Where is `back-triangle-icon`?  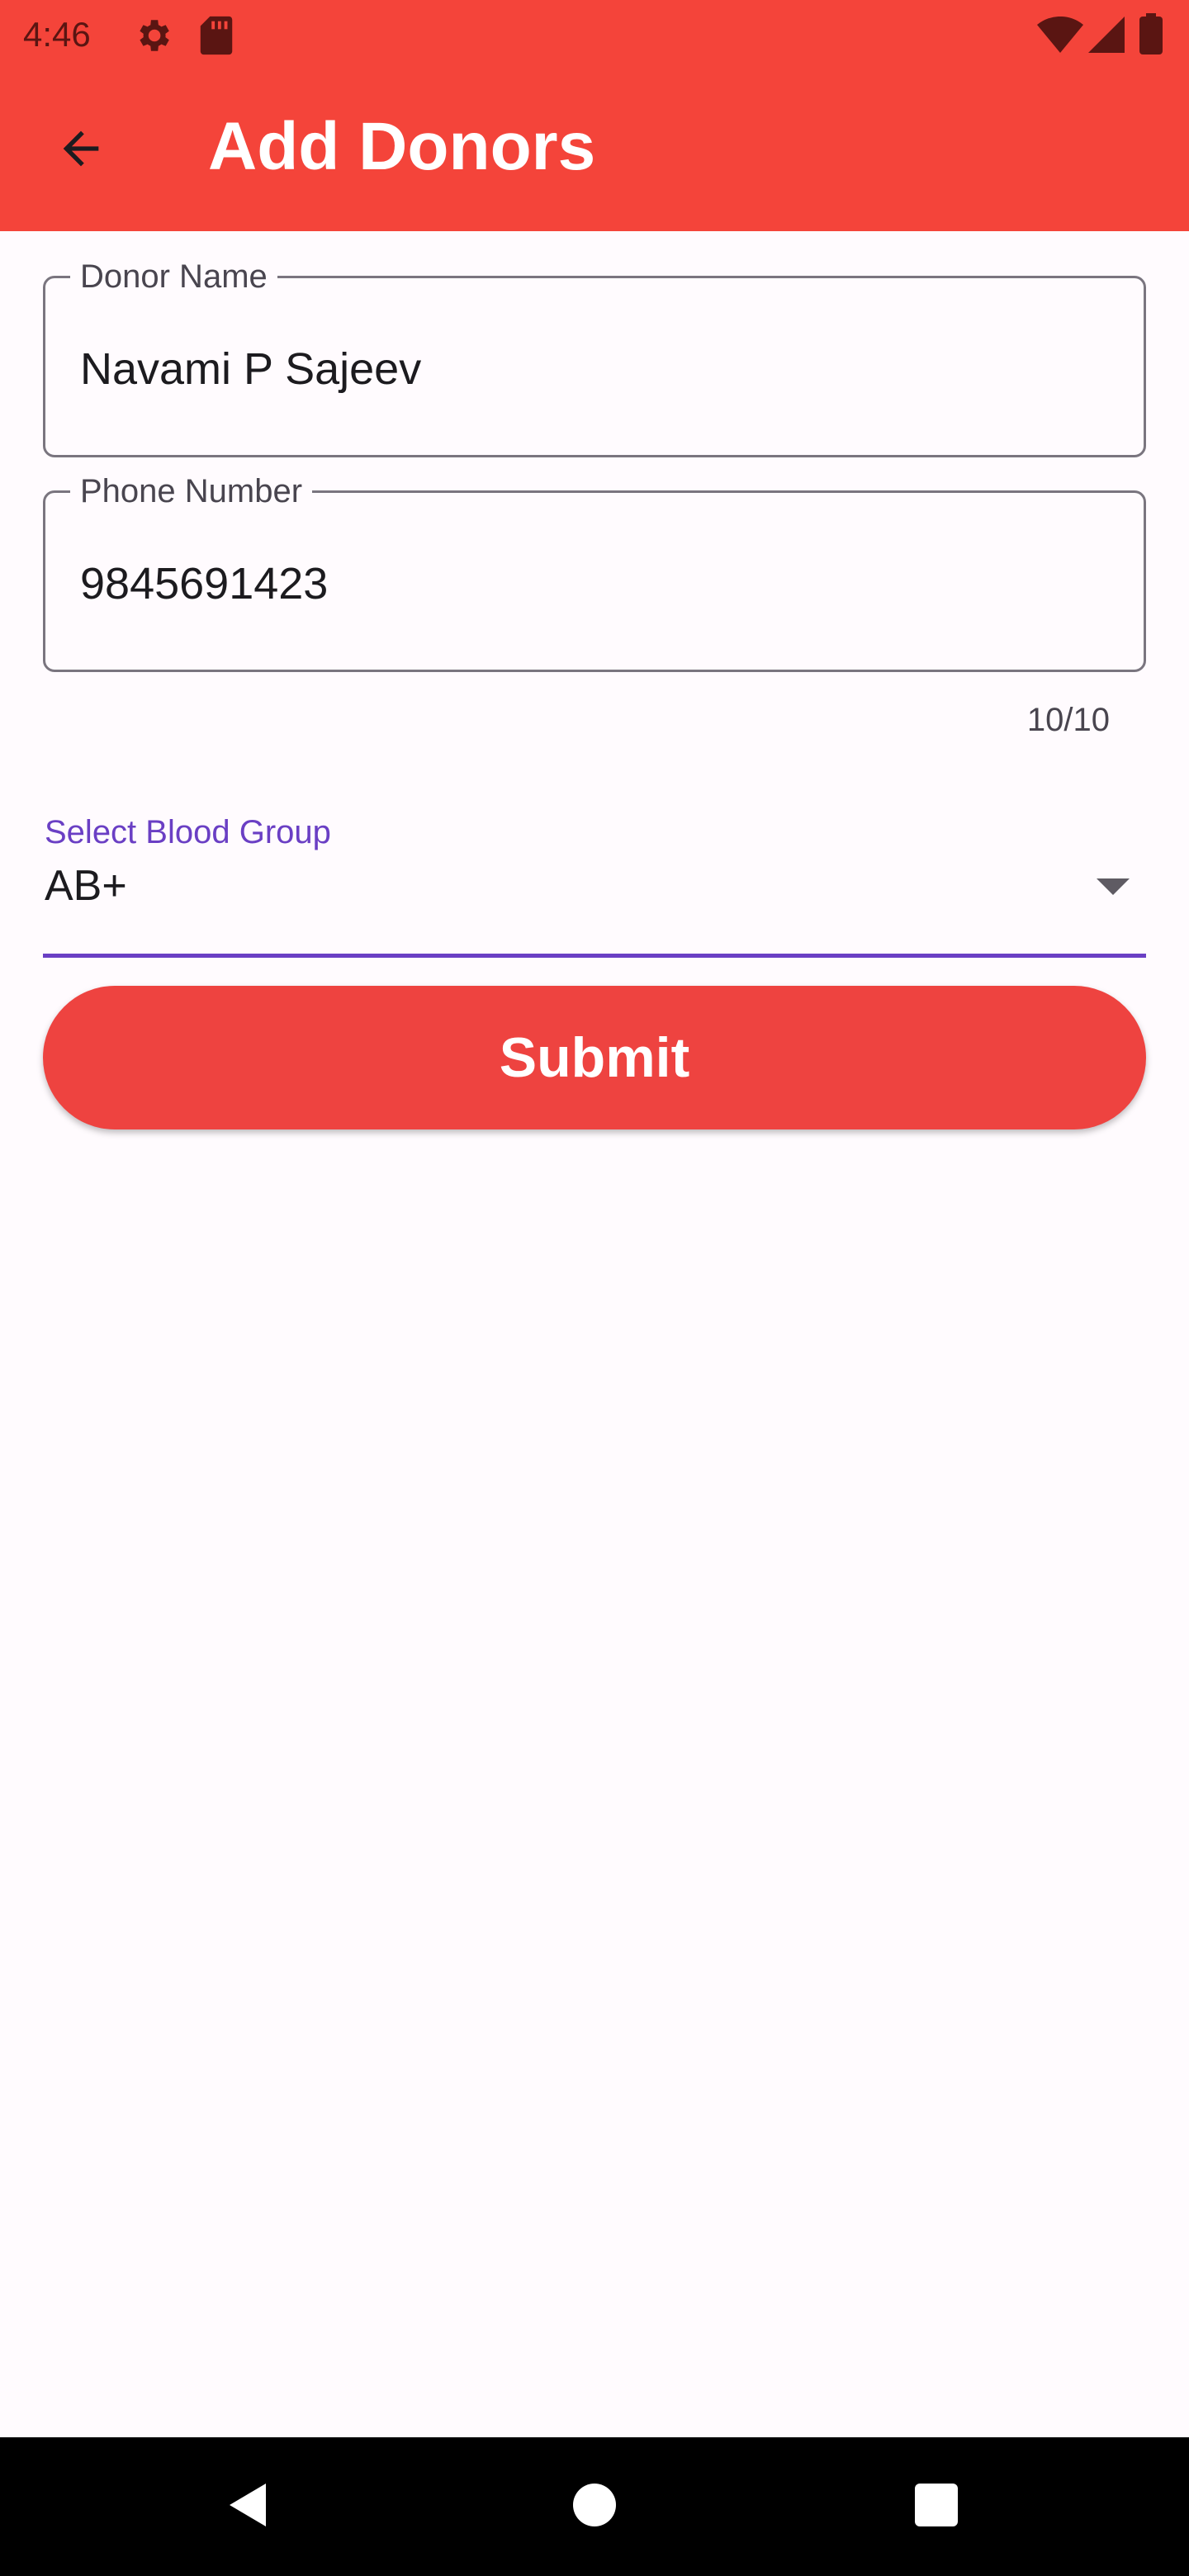
back-triangle-icon is located at coordinates (247, 2507).